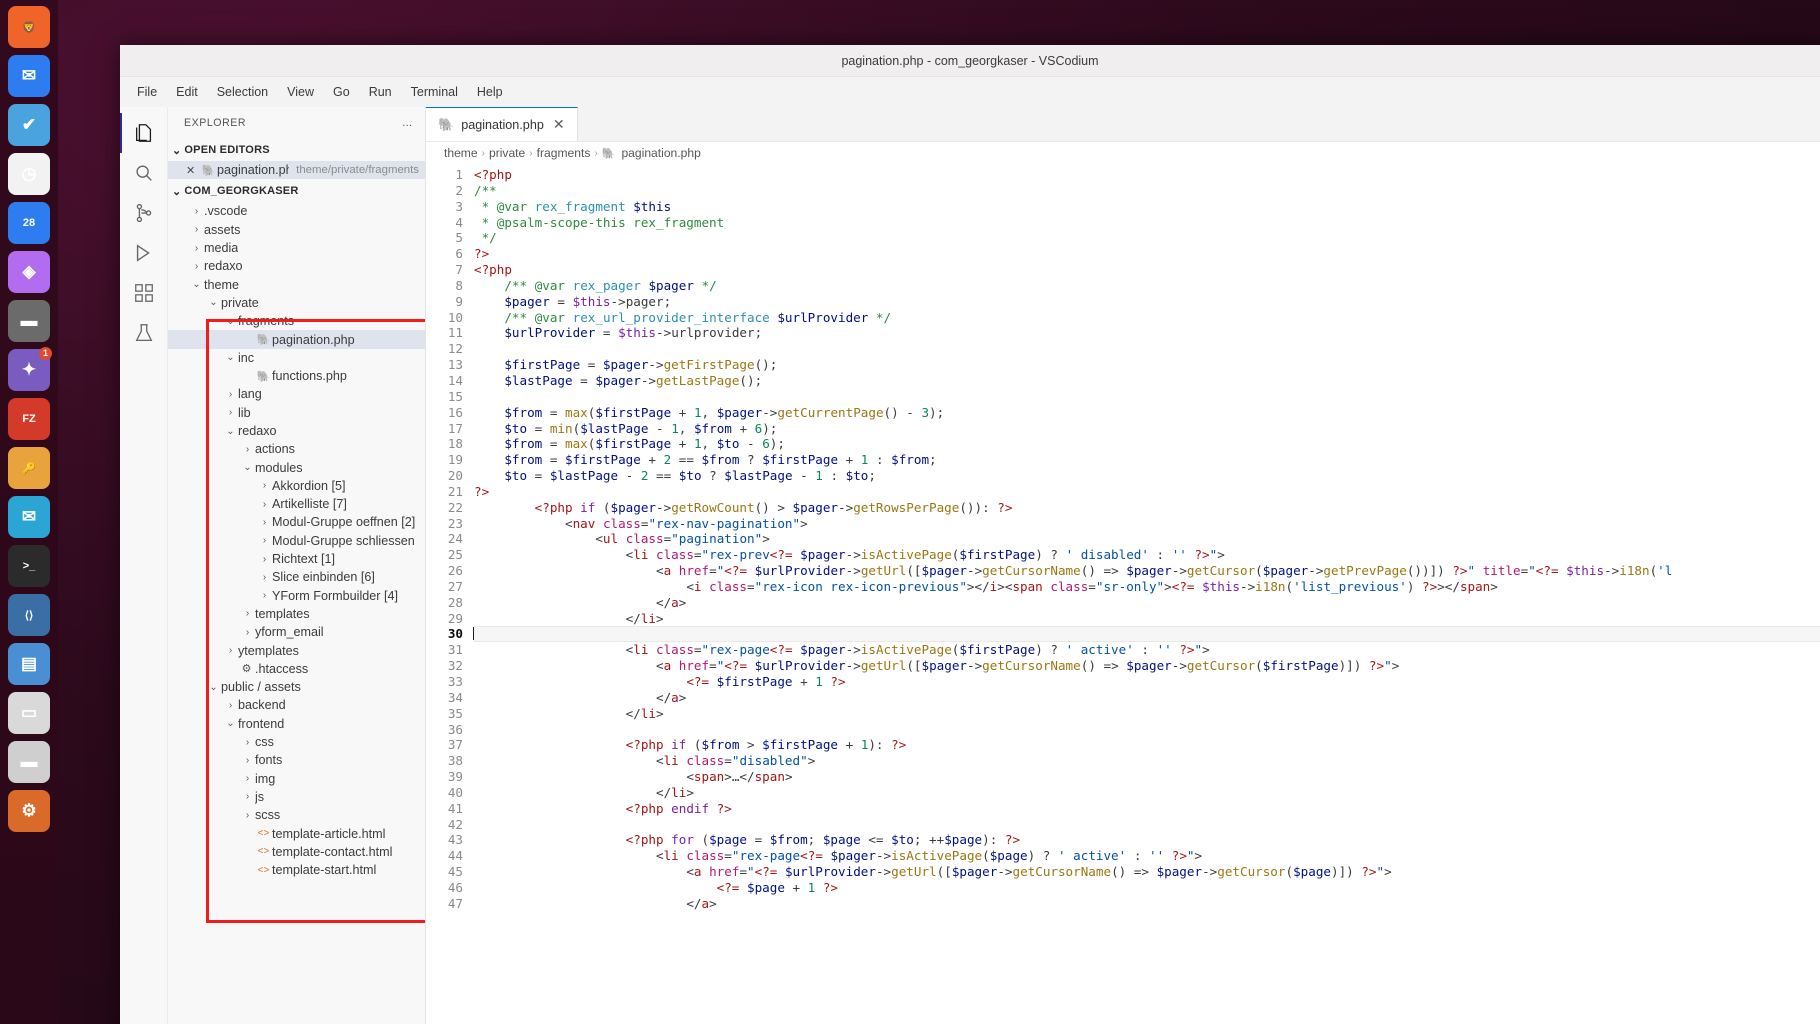  What do you see at coordinates (296, 760) in the screenshot?
I see `tree-folder-item: › fonts` at bounding box center [296, 760].